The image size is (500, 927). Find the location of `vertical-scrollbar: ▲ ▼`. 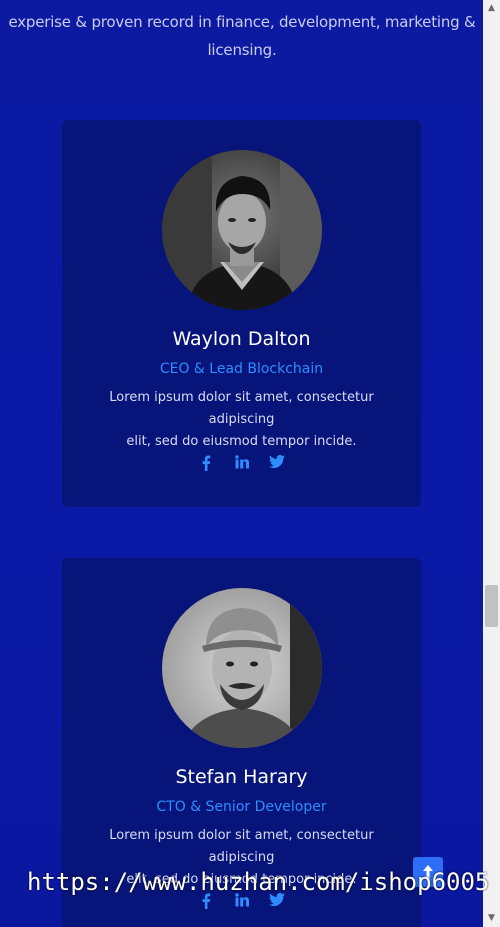

vertical-scrollbar: ▲ ▼ is located at coordinates (491, 463).